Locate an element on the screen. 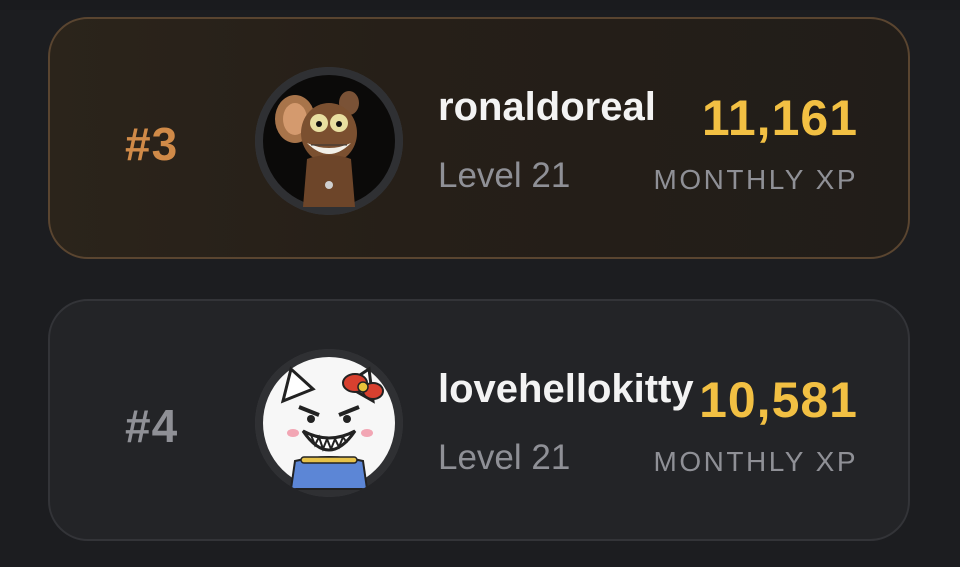 The width and height of the screenshot is (960, 567). monthly-xp-value: 10,581 is located at coordinates (778, 400).